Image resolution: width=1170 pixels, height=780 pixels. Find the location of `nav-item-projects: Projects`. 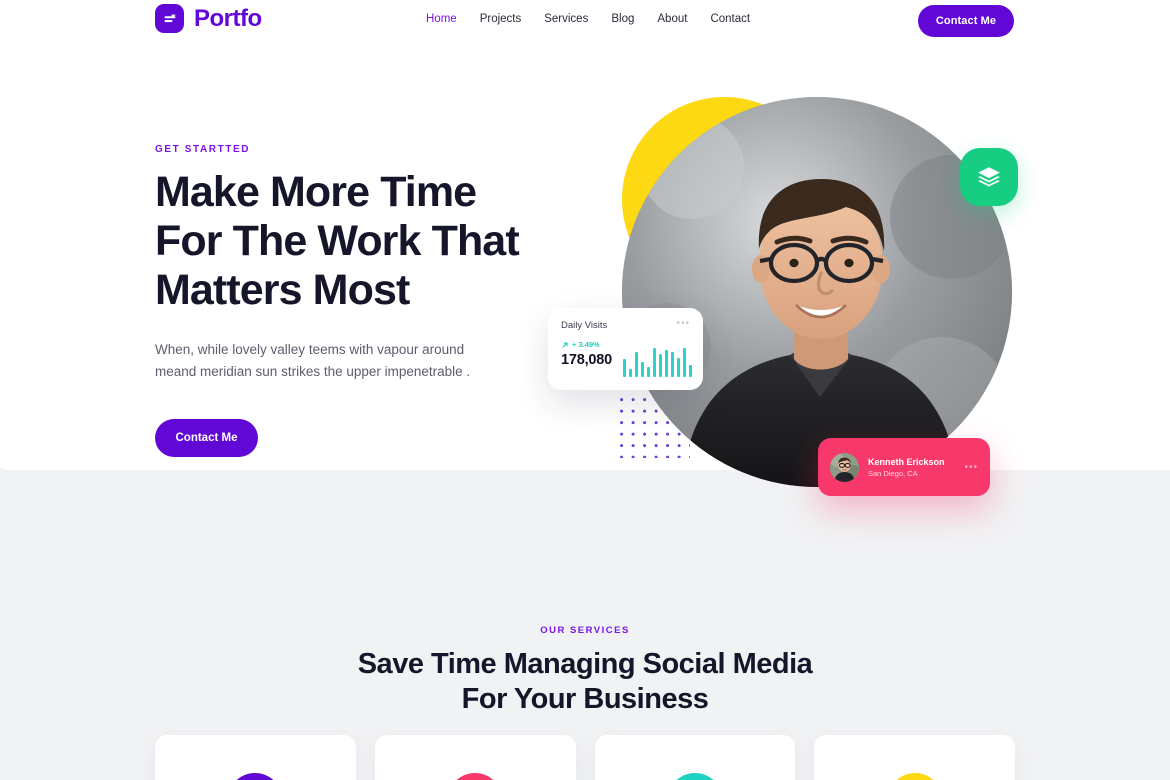

nav-item-projects: Projects is located at coordinates (501, 19).